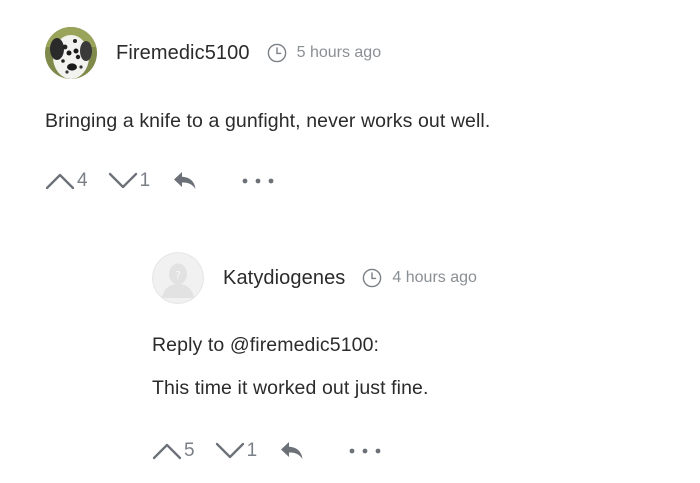  What do you see at coordinates (82, 180) in the screenshot?
I see `upvote-count: 4` at bounding box center [82, 180].